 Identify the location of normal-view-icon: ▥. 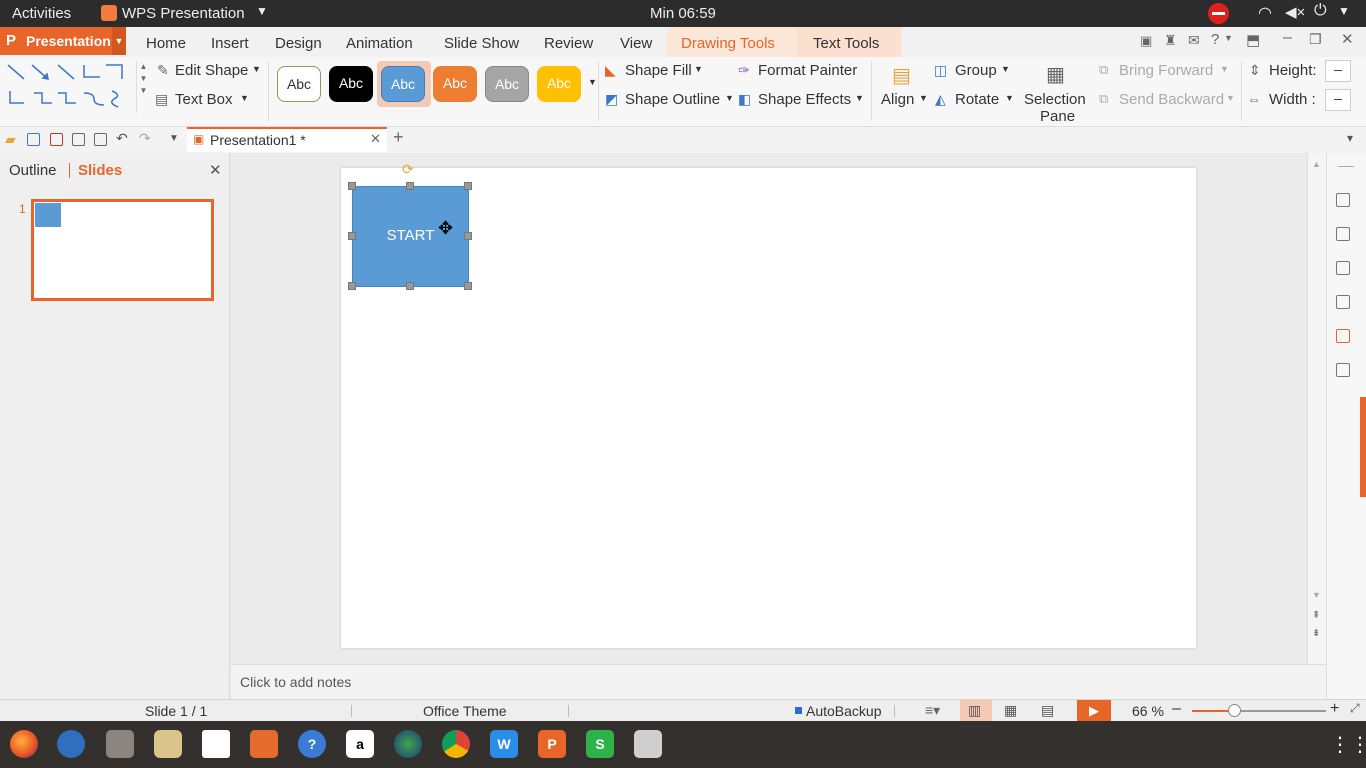
(974, 710).